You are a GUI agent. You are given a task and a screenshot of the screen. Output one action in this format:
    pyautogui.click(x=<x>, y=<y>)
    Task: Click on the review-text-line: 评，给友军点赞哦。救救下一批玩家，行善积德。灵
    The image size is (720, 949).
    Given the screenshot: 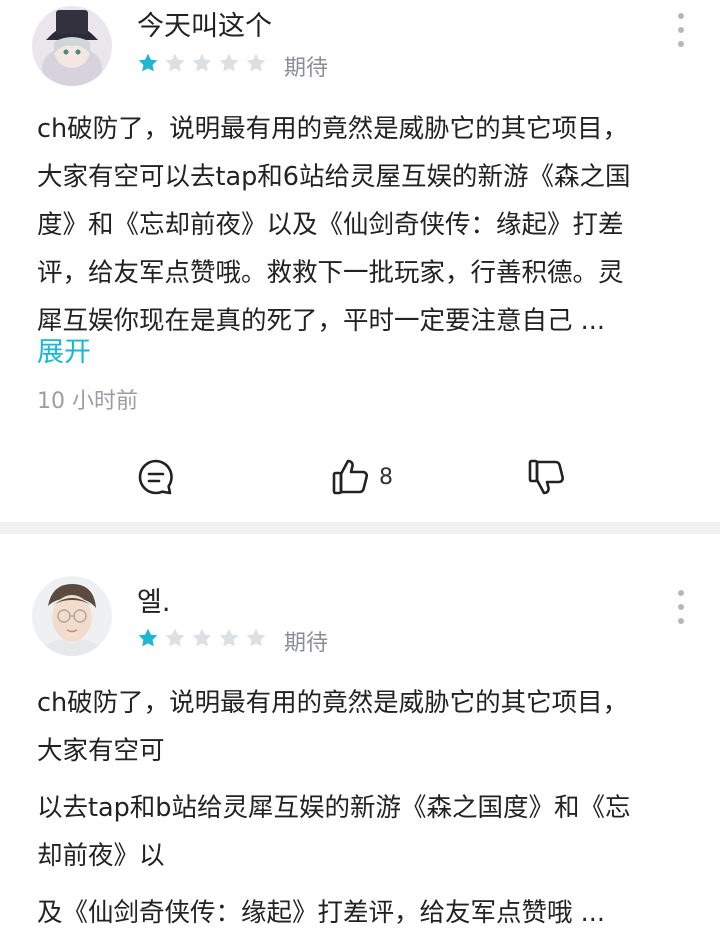 What is the action you would take?
    pyautogui.click(x=330, y=273)
    